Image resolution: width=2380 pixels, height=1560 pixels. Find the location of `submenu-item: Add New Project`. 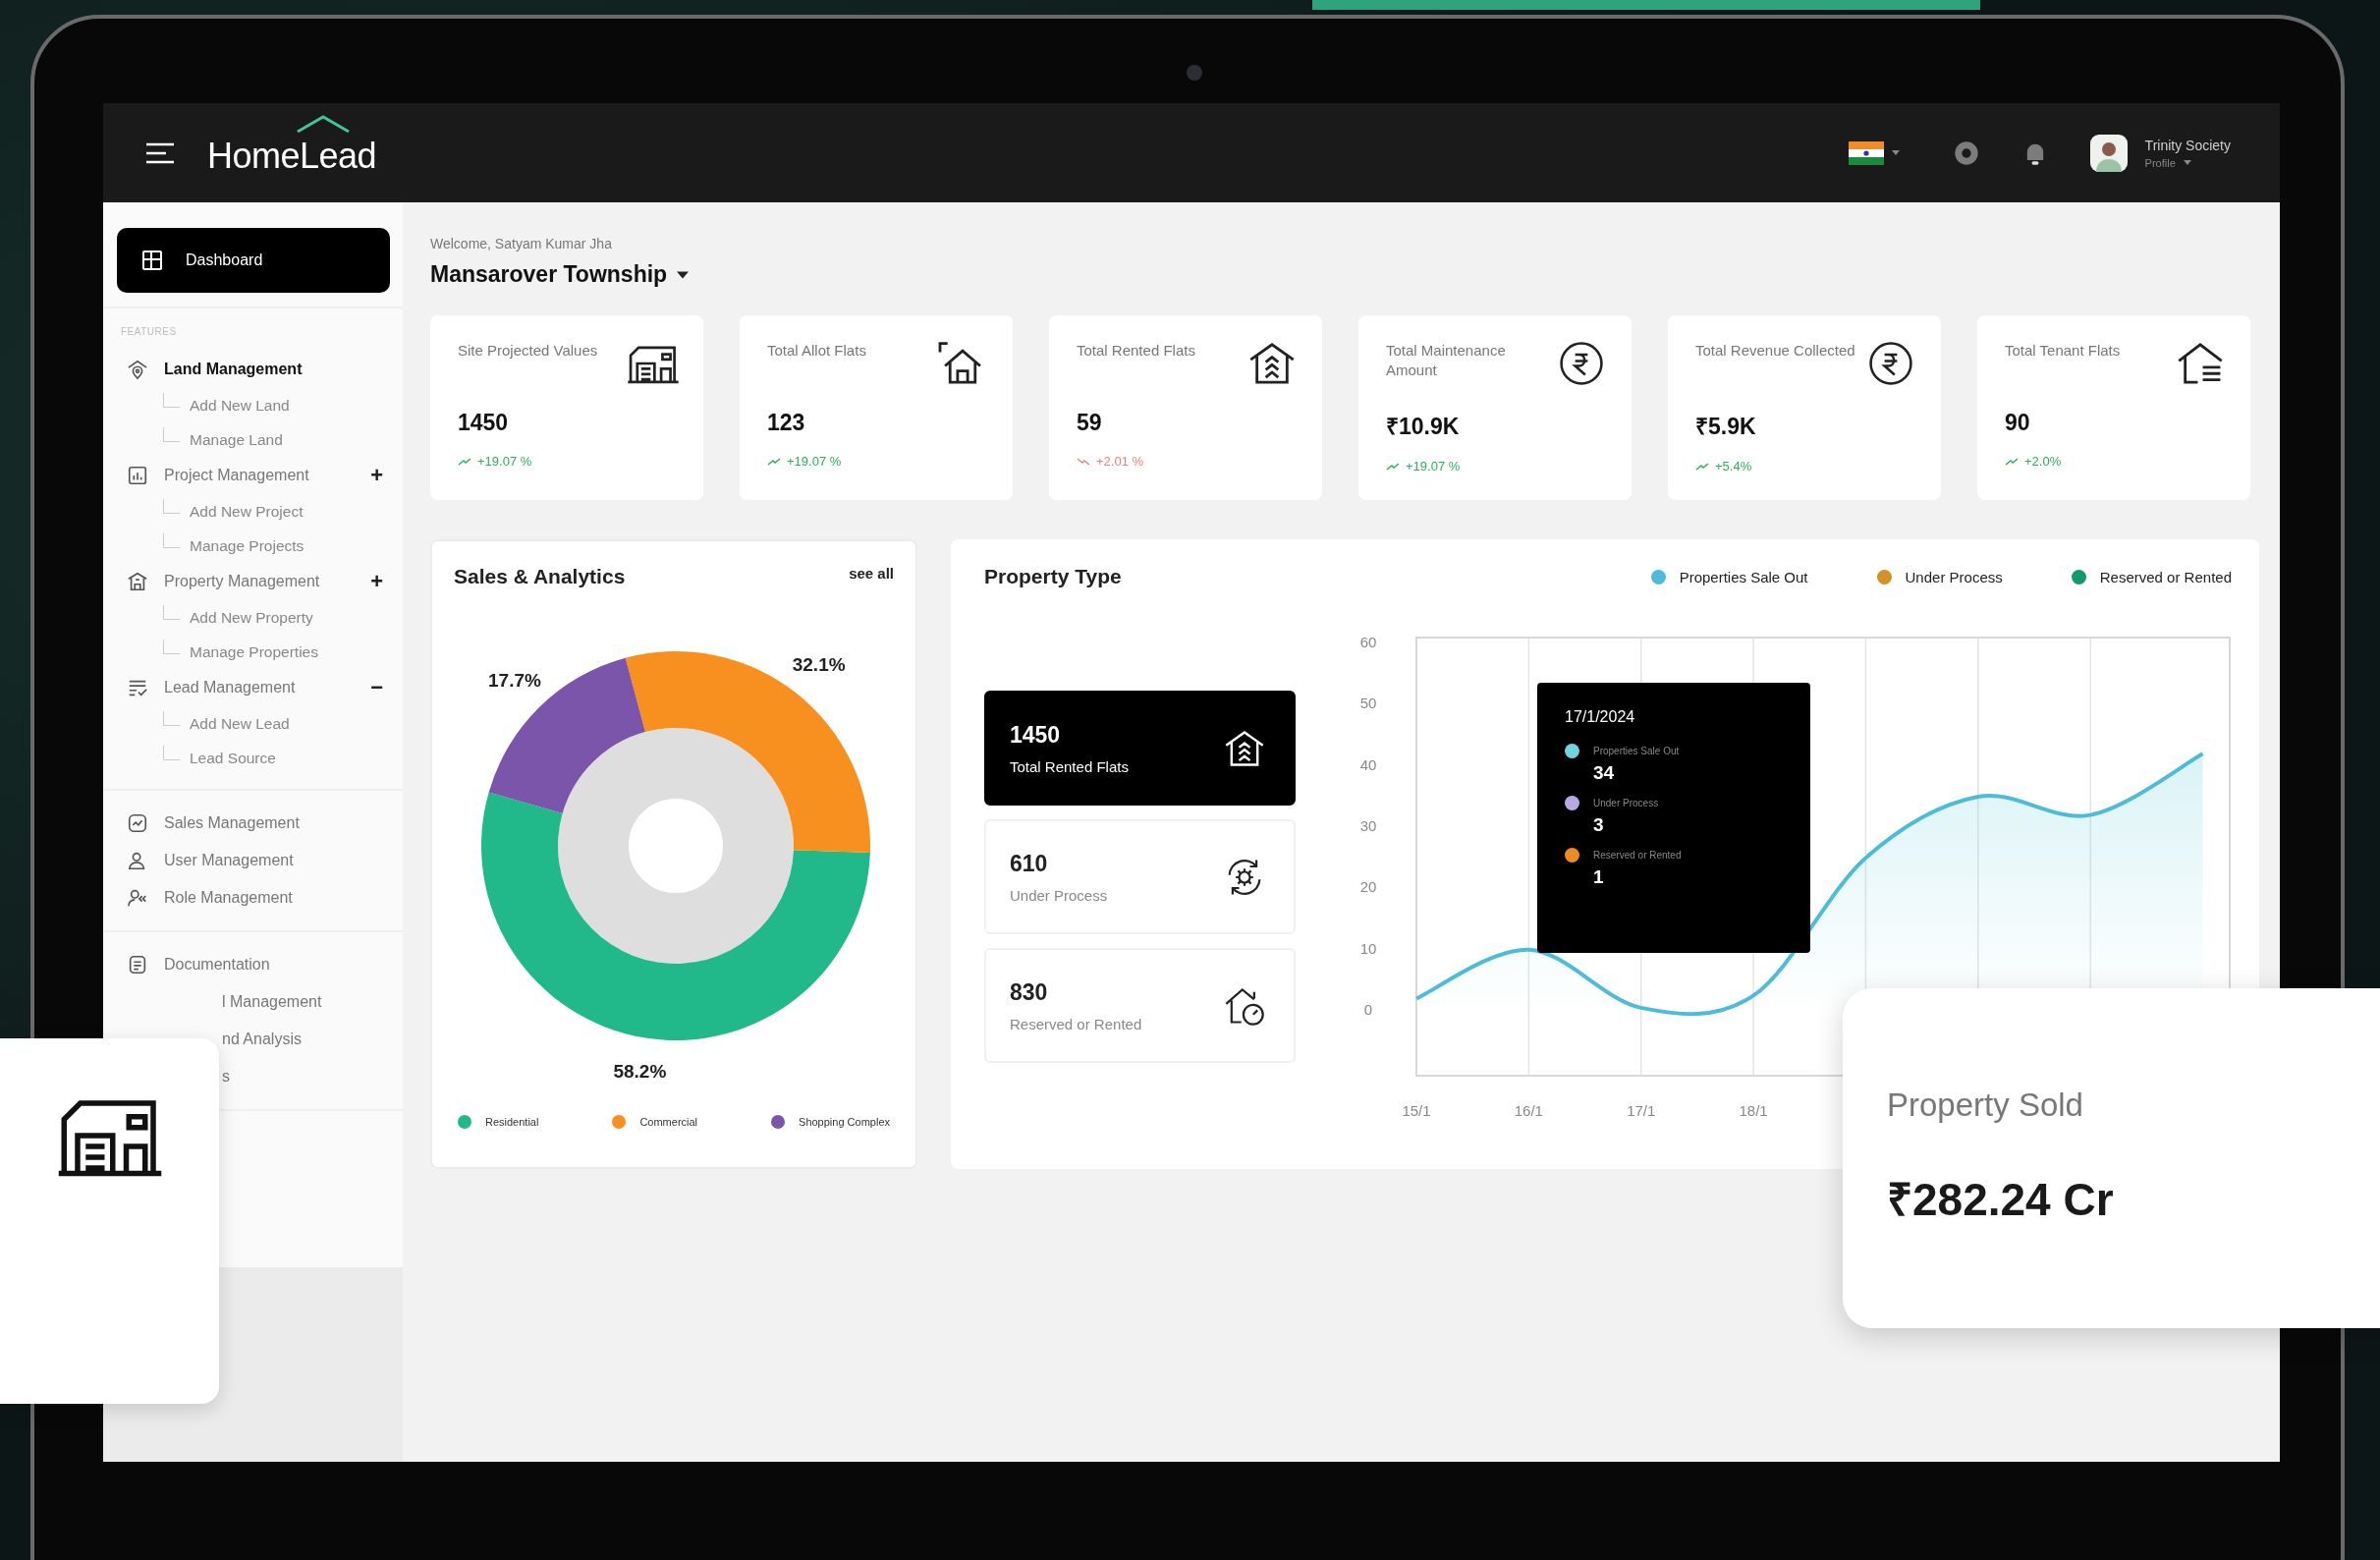

submenu-item: Add New Project is located at coordinates (247, 511).